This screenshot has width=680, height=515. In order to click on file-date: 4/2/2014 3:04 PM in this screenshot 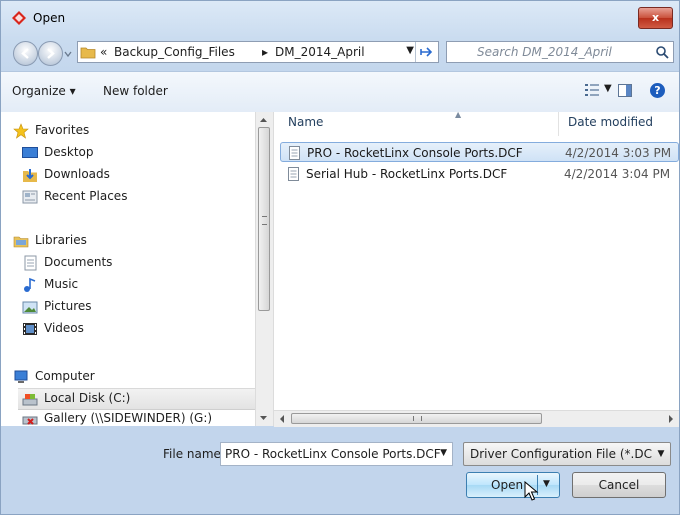, I will do `click(617, 174)`.